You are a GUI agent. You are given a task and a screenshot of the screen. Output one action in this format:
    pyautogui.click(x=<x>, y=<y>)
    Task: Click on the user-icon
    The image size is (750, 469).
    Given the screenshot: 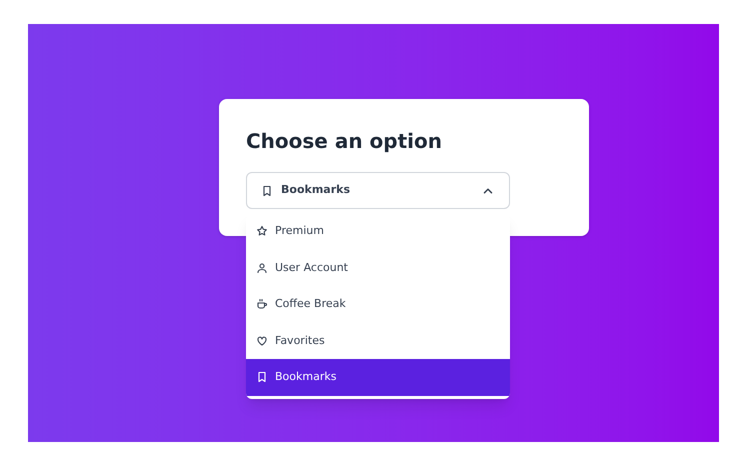 What is the action you would take?
    pyautogui.click(x=262, y=268)
    